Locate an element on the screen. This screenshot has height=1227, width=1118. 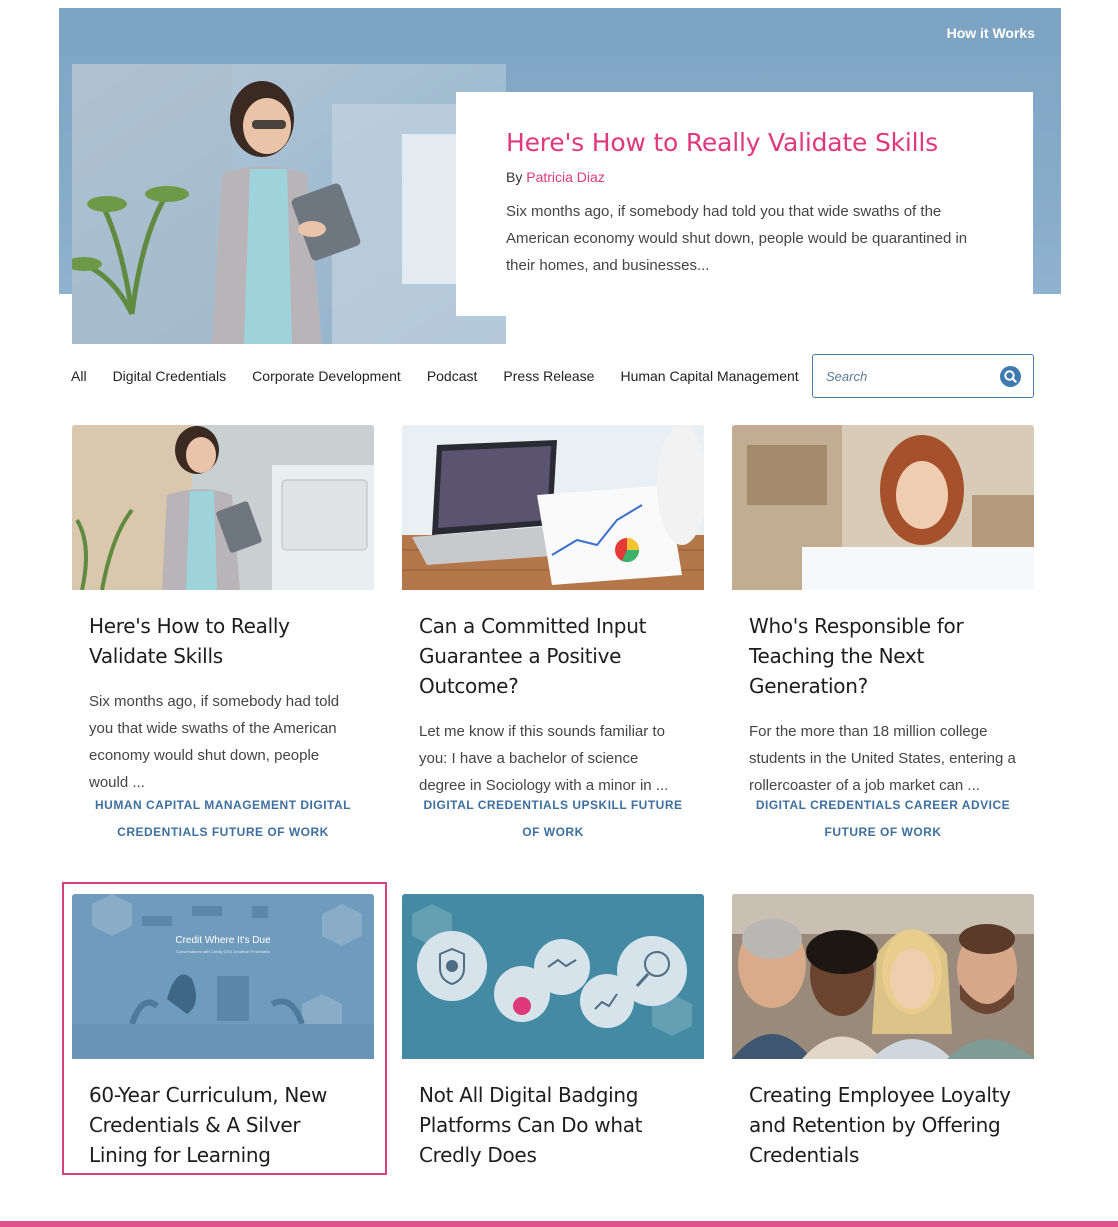
byline-label: By is located at coordinates (514, 177).